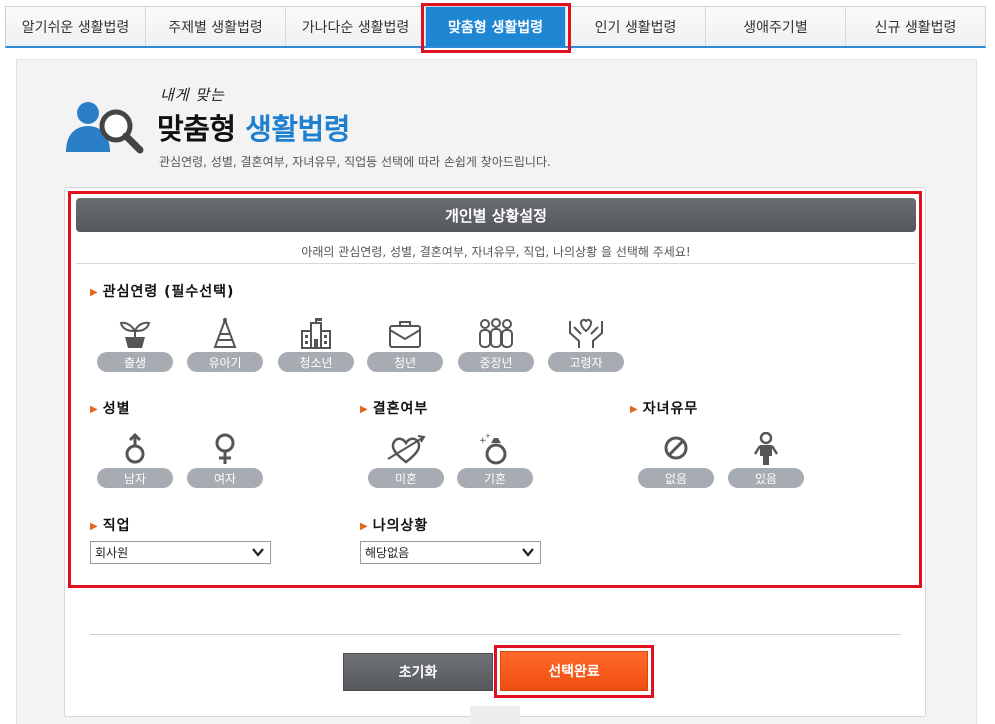 The height and width of the screenshot is (724, 995). I want to click on female-icon, so click(225, 449).